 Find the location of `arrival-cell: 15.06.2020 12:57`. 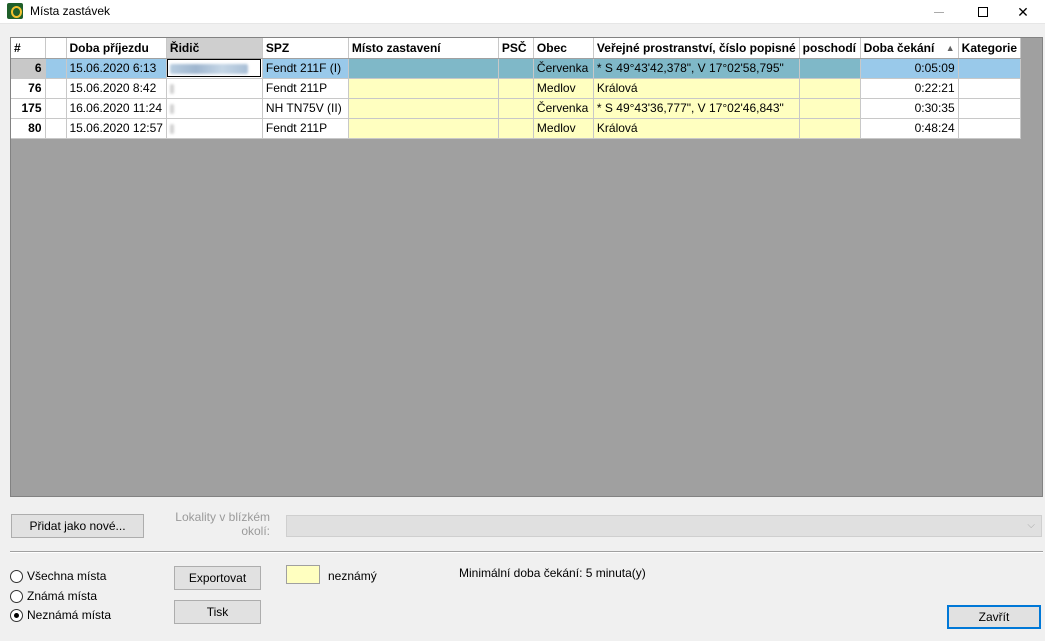

arrival-cell: 15.06.2020 12:57 is located at coordinates (116, 128).